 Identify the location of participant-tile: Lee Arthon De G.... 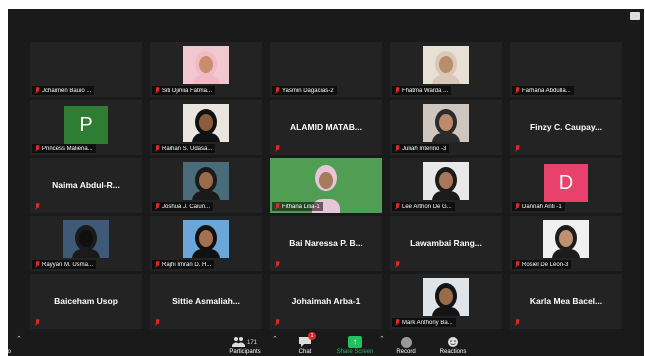
(446, 185).